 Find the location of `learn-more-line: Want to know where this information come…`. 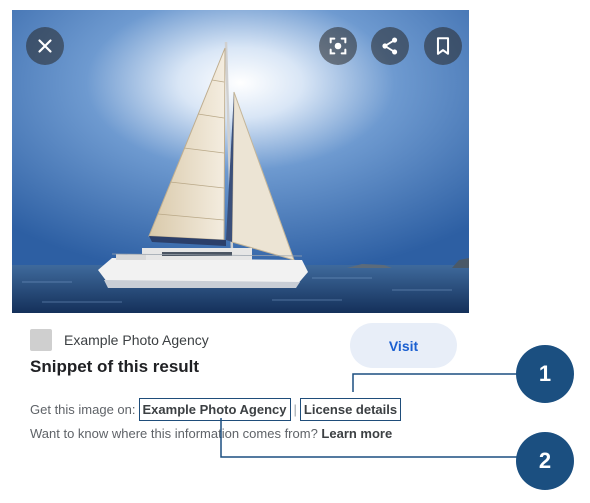

learn-more-line: Want to know where this information come… is located at coordinates (211, 433).